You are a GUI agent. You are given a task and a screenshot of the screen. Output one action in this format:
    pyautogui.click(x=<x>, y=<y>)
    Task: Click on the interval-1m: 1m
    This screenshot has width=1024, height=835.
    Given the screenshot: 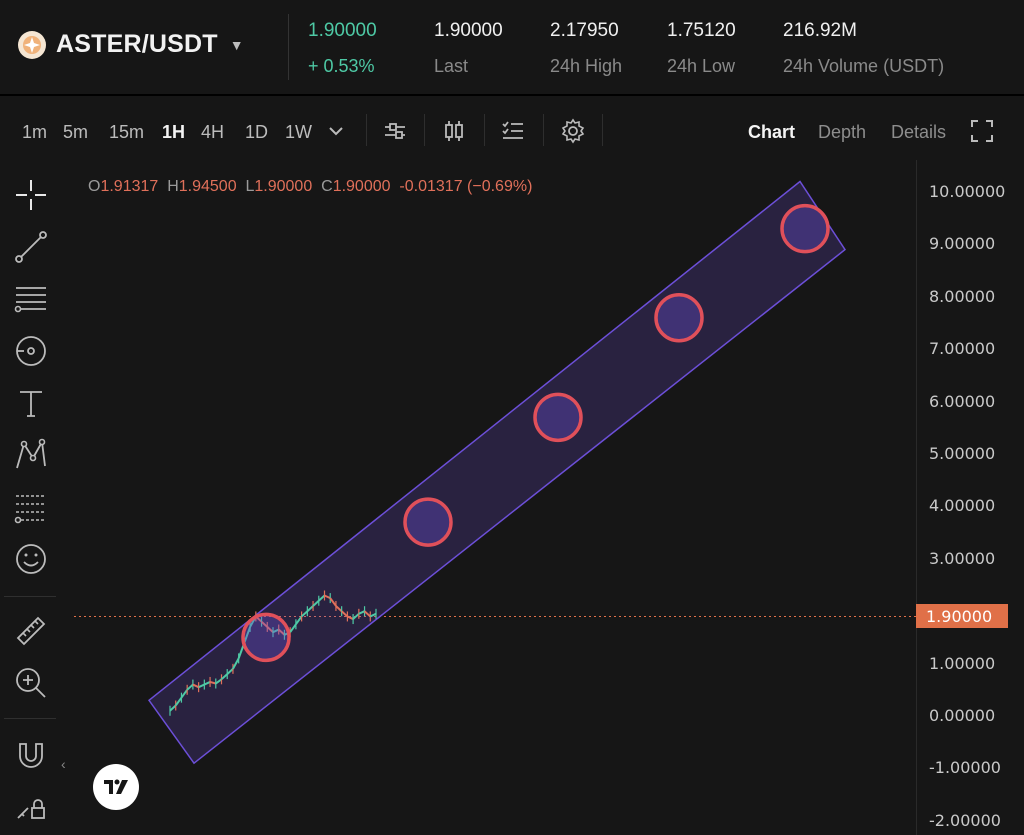 What is the action you would take?
    pyautogui.click(x=34, y=132)
    